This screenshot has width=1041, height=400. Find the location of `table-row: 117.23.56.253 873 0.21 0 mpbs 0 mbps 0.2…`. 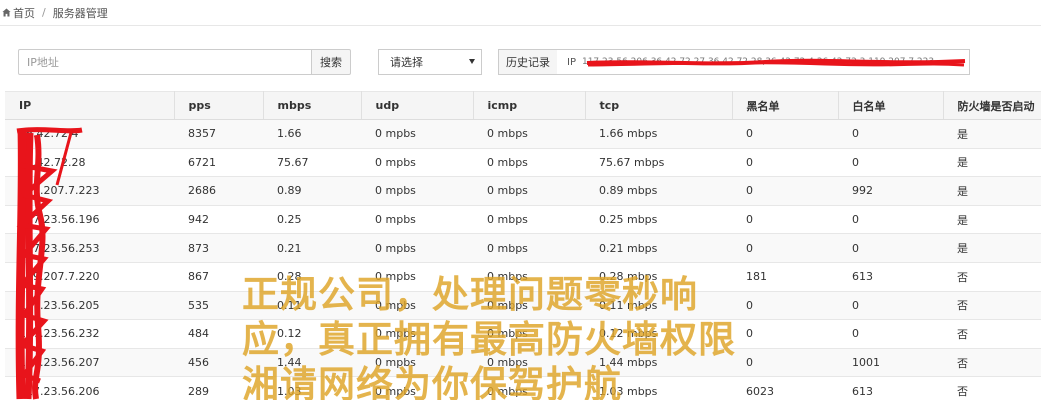

table-row: 117.23.56.253 873 0.21 0 mpbs 0 mbps 0.2… is located at coordinates (523, 248).